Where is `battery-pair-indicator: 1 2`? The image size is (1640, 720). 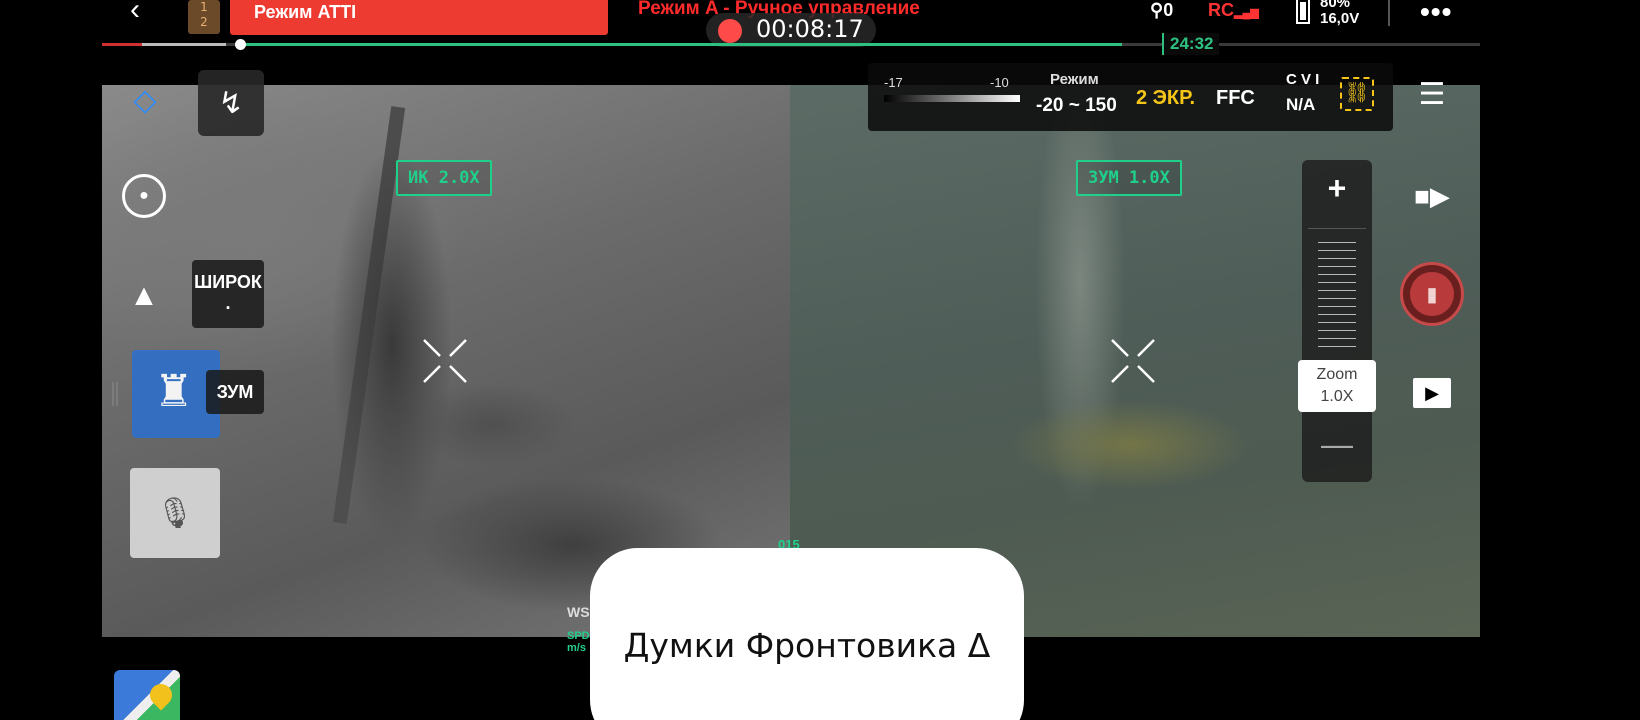
battery-pair-indicator: 1 2 is located at coordinates (204, 17).